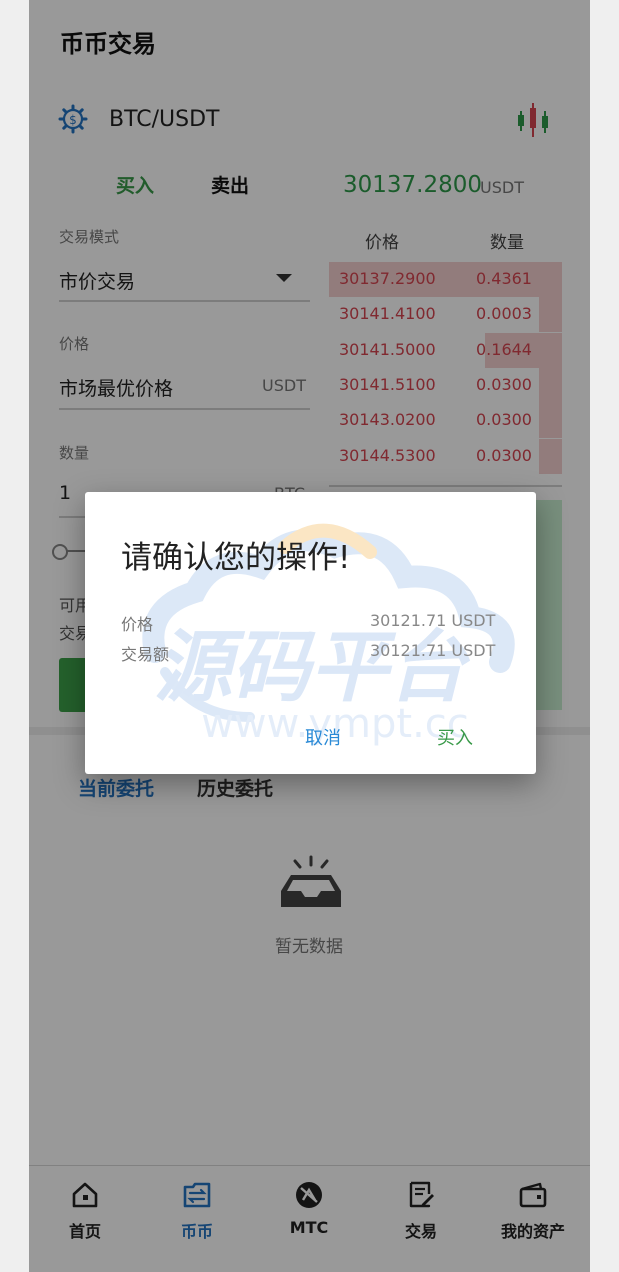 The height and width of the screenshot is (1272, 619). What do you see at coordinates (236, 558) in the screenshot?
I see `dialog-title: 请确认您的操作!` at bounding box center [236, 558].